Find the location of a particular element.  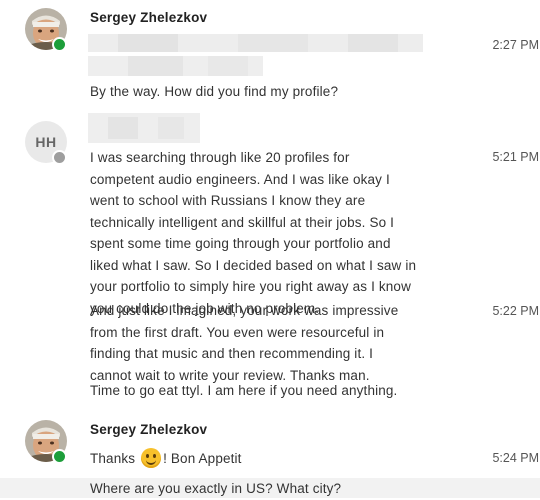

message-text-part: Thanks is located at coordinates (113, 458).